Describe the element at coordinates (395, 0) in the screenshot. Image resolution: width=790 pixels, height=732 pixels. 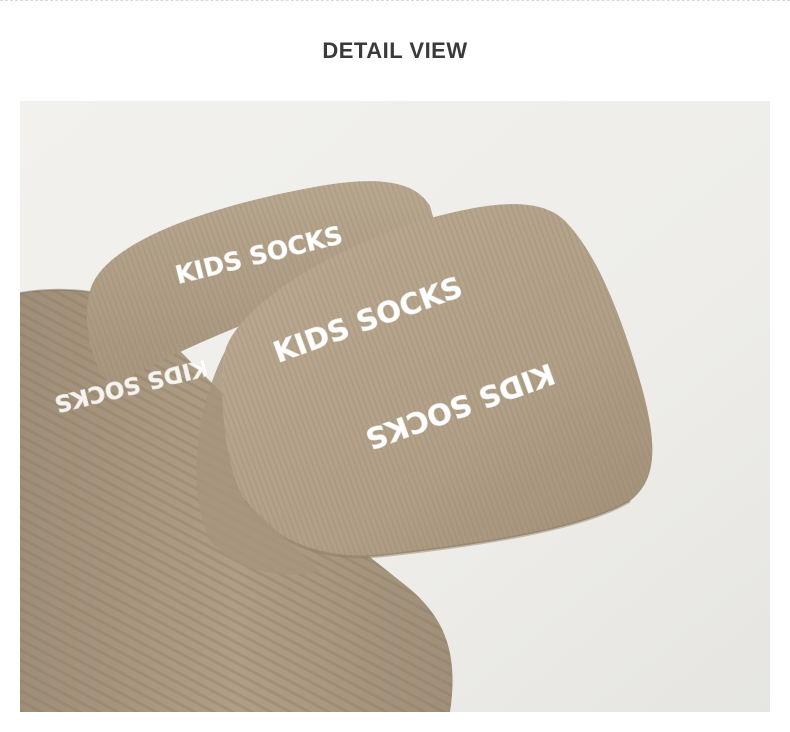
I see `top-divider` at that location.